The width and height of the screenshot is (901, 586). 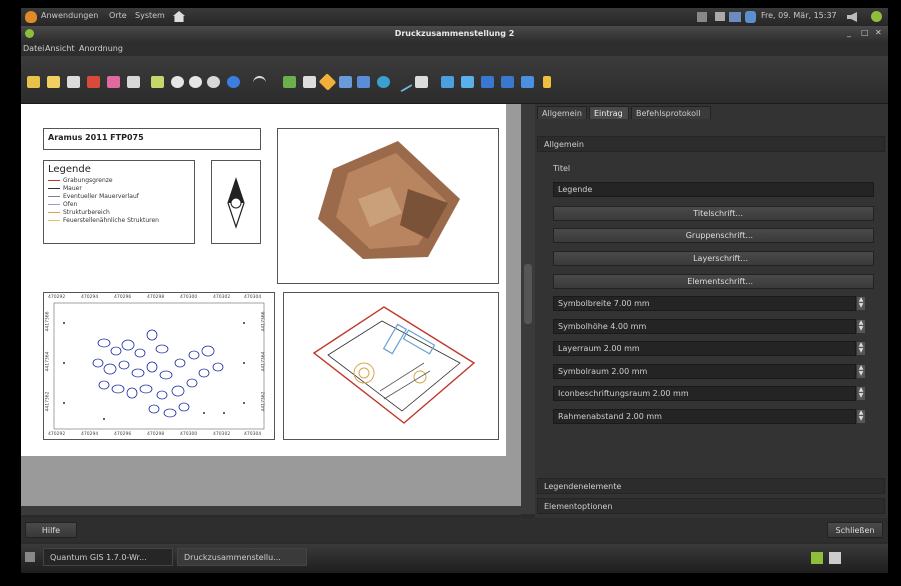 What do you see at coordinates (195, 82) in the screenshot?
I see `zoom-out-icon` at bounding box center [195, 82].